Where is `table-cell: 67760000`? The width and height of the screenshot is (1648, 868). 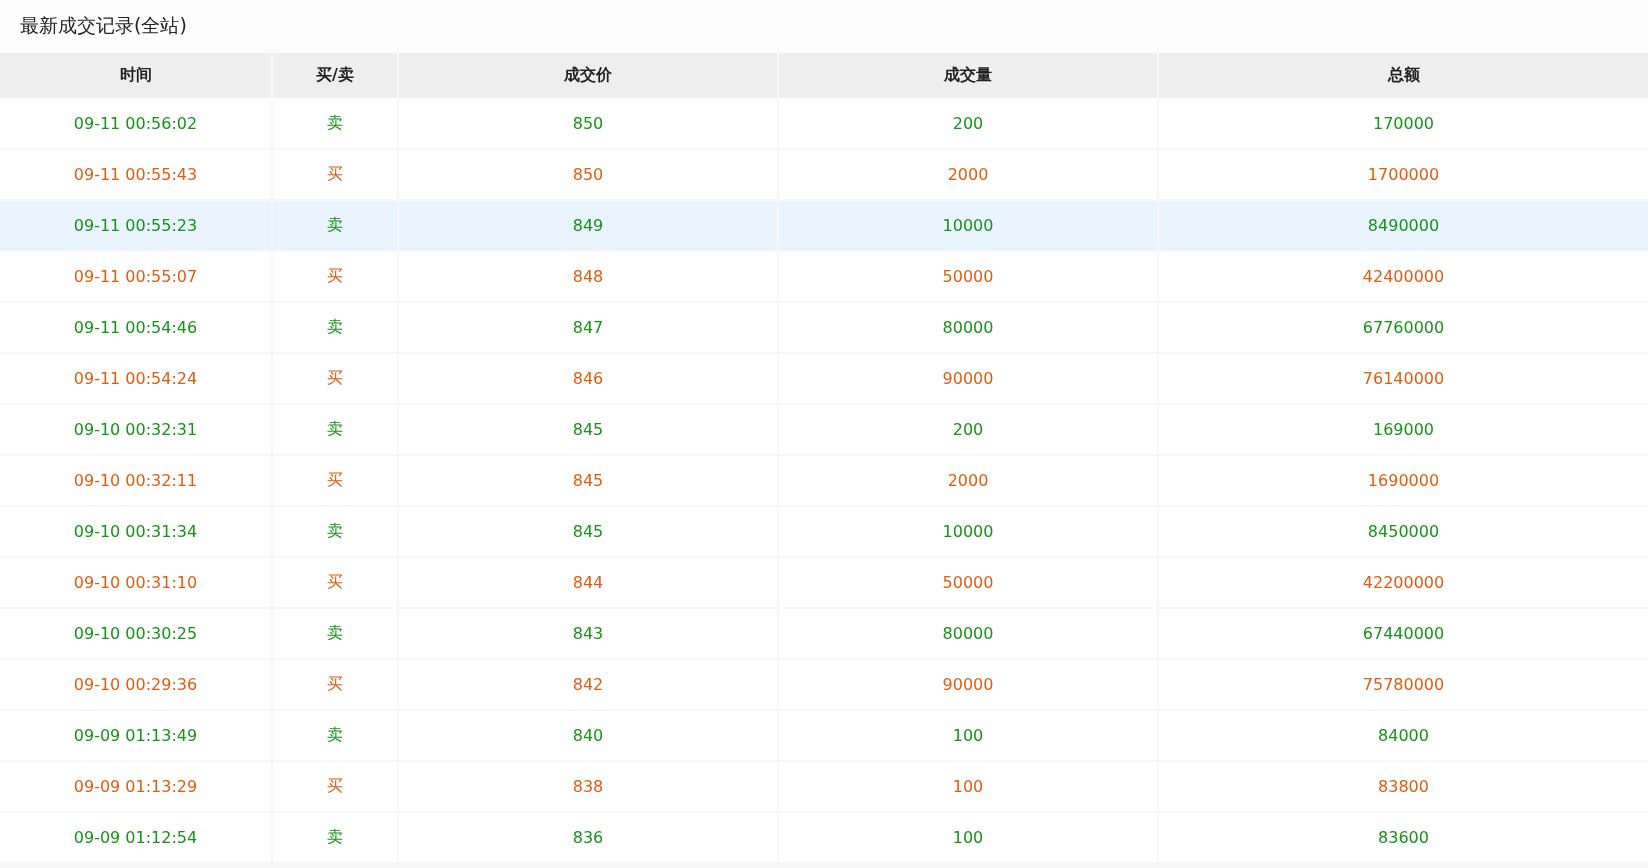 table-cell: 67760000 is located at coordinates (1403, 327).